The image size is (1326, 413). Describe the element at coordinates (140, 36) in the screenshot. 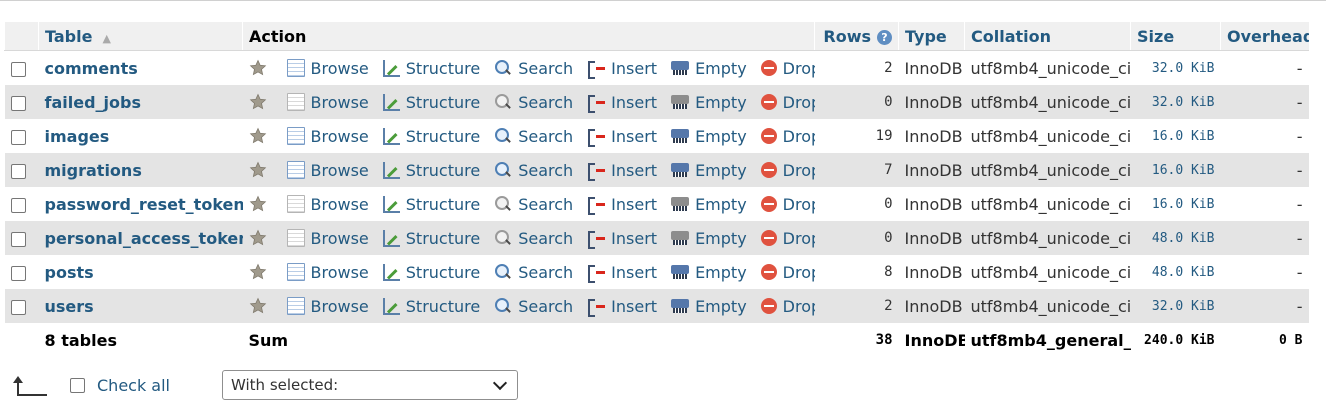

I see `header-table: Table ▲` at that location.